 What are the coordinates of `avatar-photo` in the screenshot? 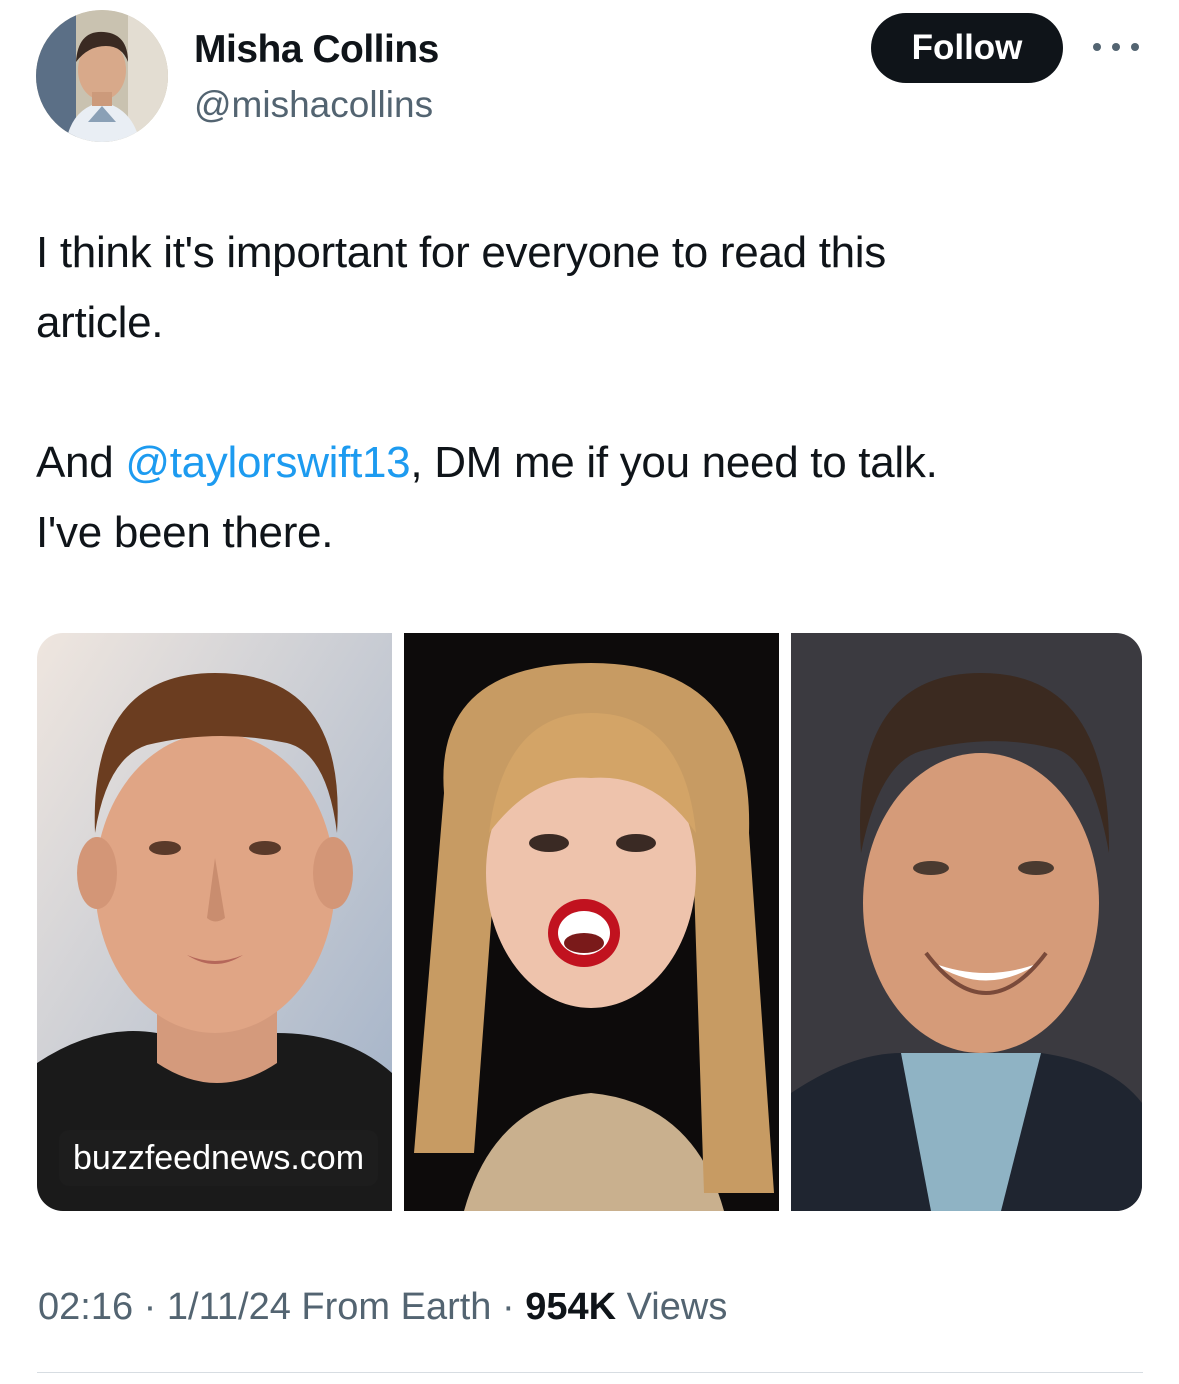 It's located at (102, 76).